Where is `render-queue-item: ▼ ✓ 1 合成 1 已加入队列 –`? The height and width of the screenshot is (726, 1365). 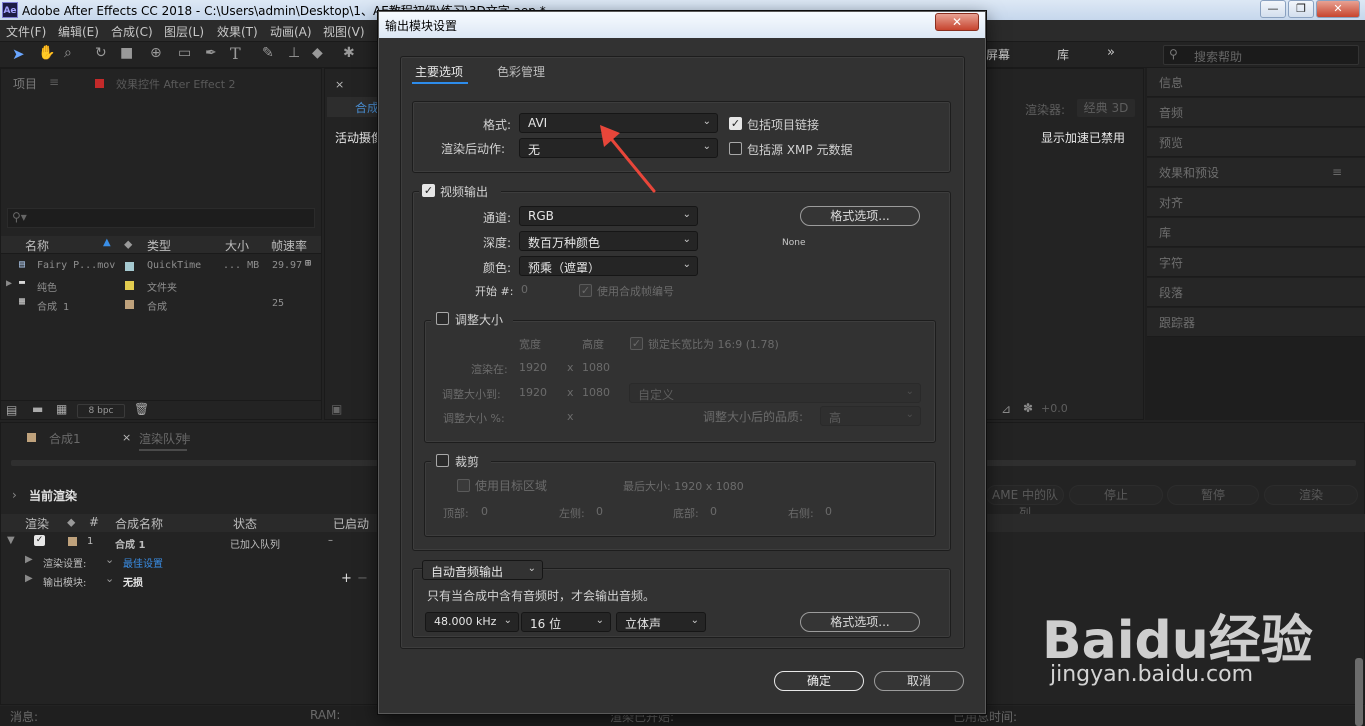
render-queue-item: ▼ ✓ 1 合成 1 已加入队列 – is located at coordinates (190, 542).